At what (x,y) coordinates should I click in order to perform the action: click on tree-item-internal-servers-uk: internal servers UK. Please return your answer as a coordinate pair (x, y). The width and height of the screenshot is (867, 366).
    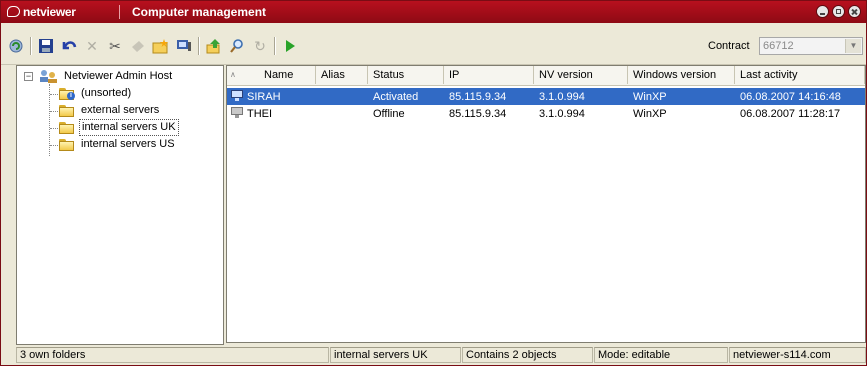
    Looking at the image, I should click on (119, 127).